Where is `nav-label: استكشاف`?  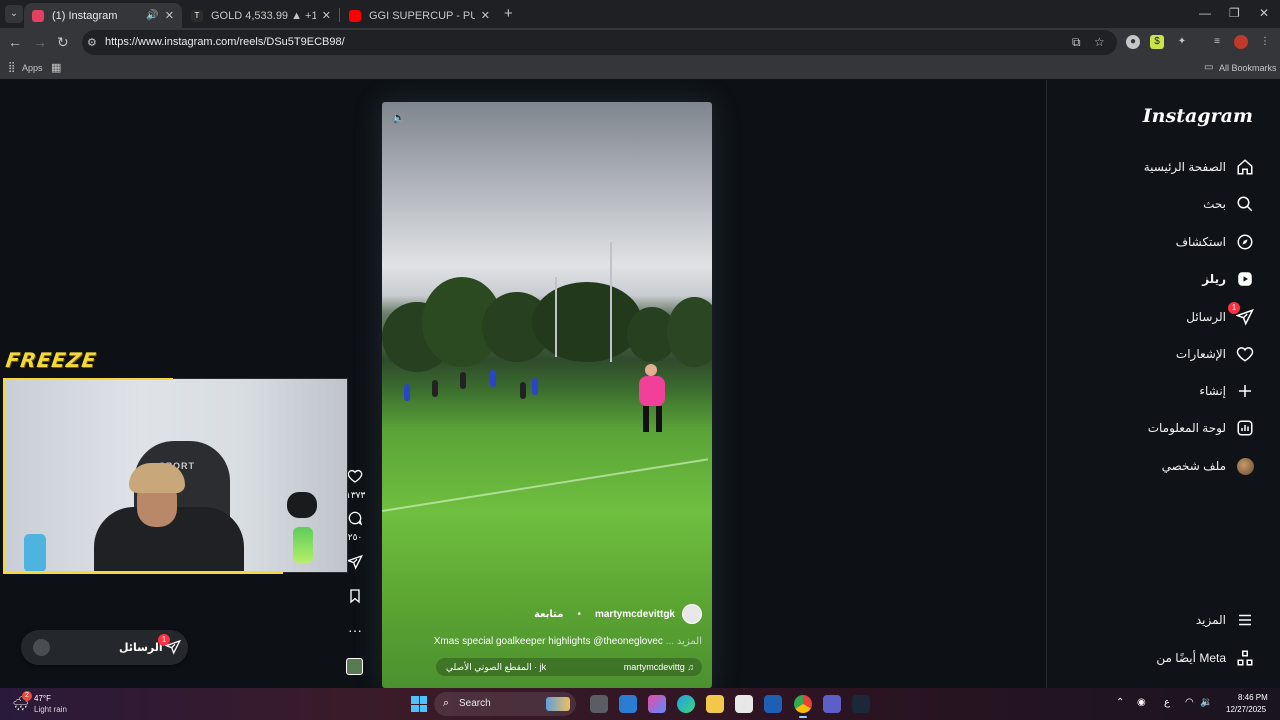 nav-label: استكشاف is located at coordinates (1200, 242).